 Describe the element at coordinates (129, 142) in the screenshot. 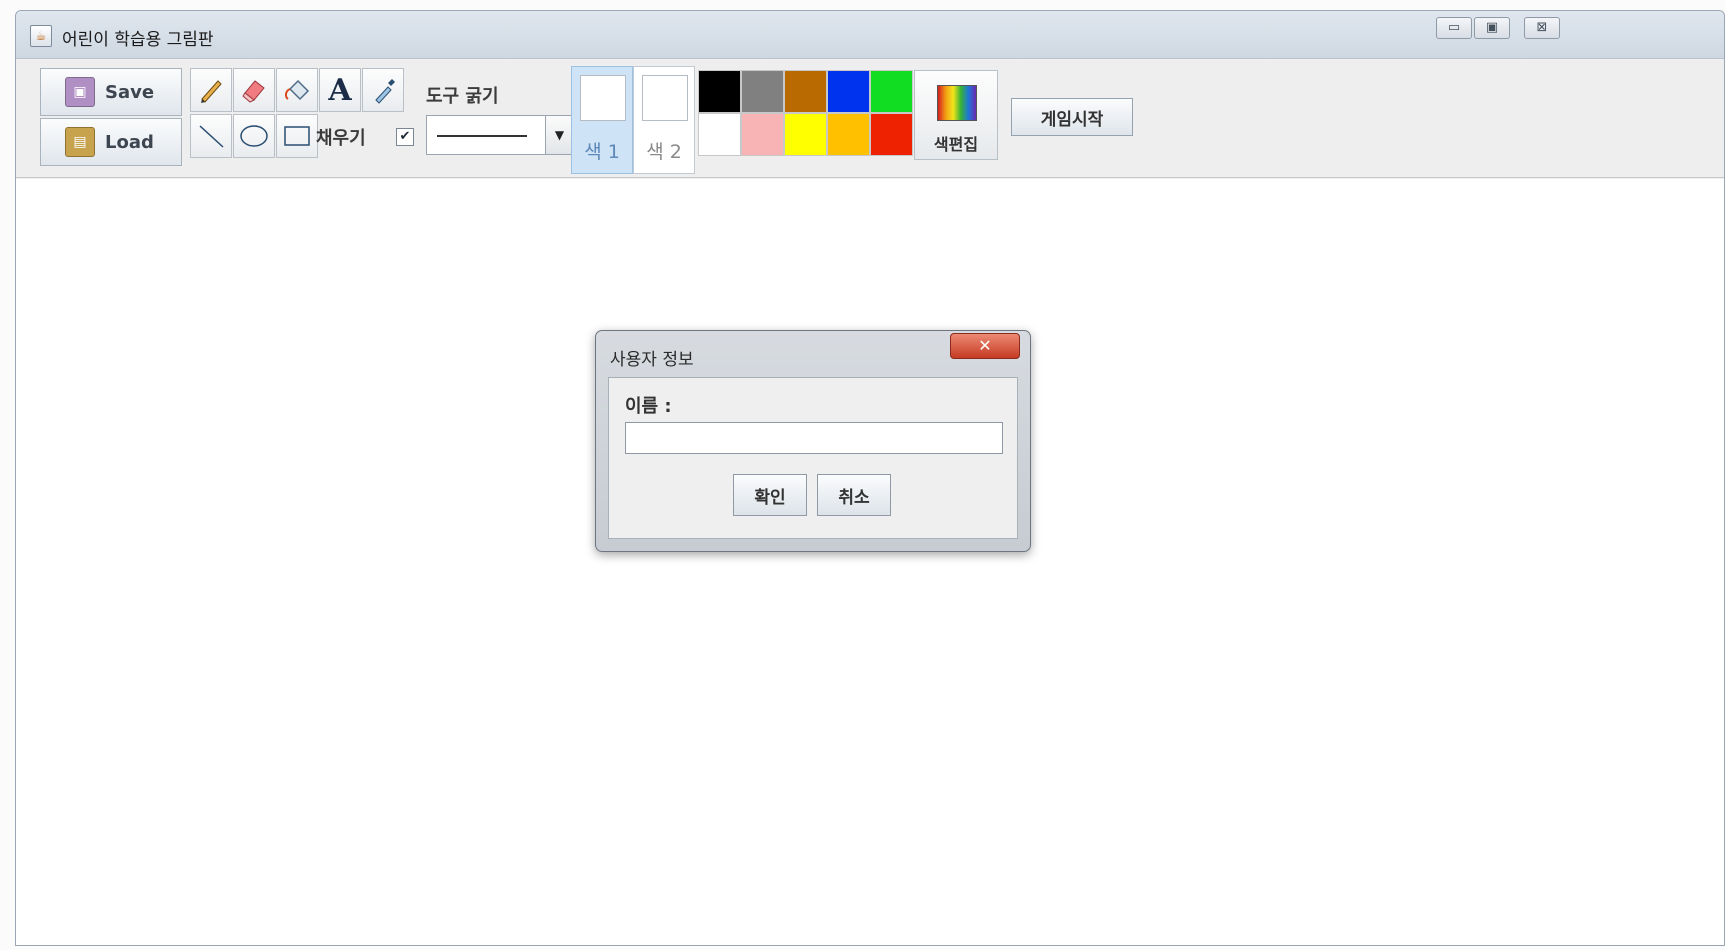

I see `load-label: Load` at that location.